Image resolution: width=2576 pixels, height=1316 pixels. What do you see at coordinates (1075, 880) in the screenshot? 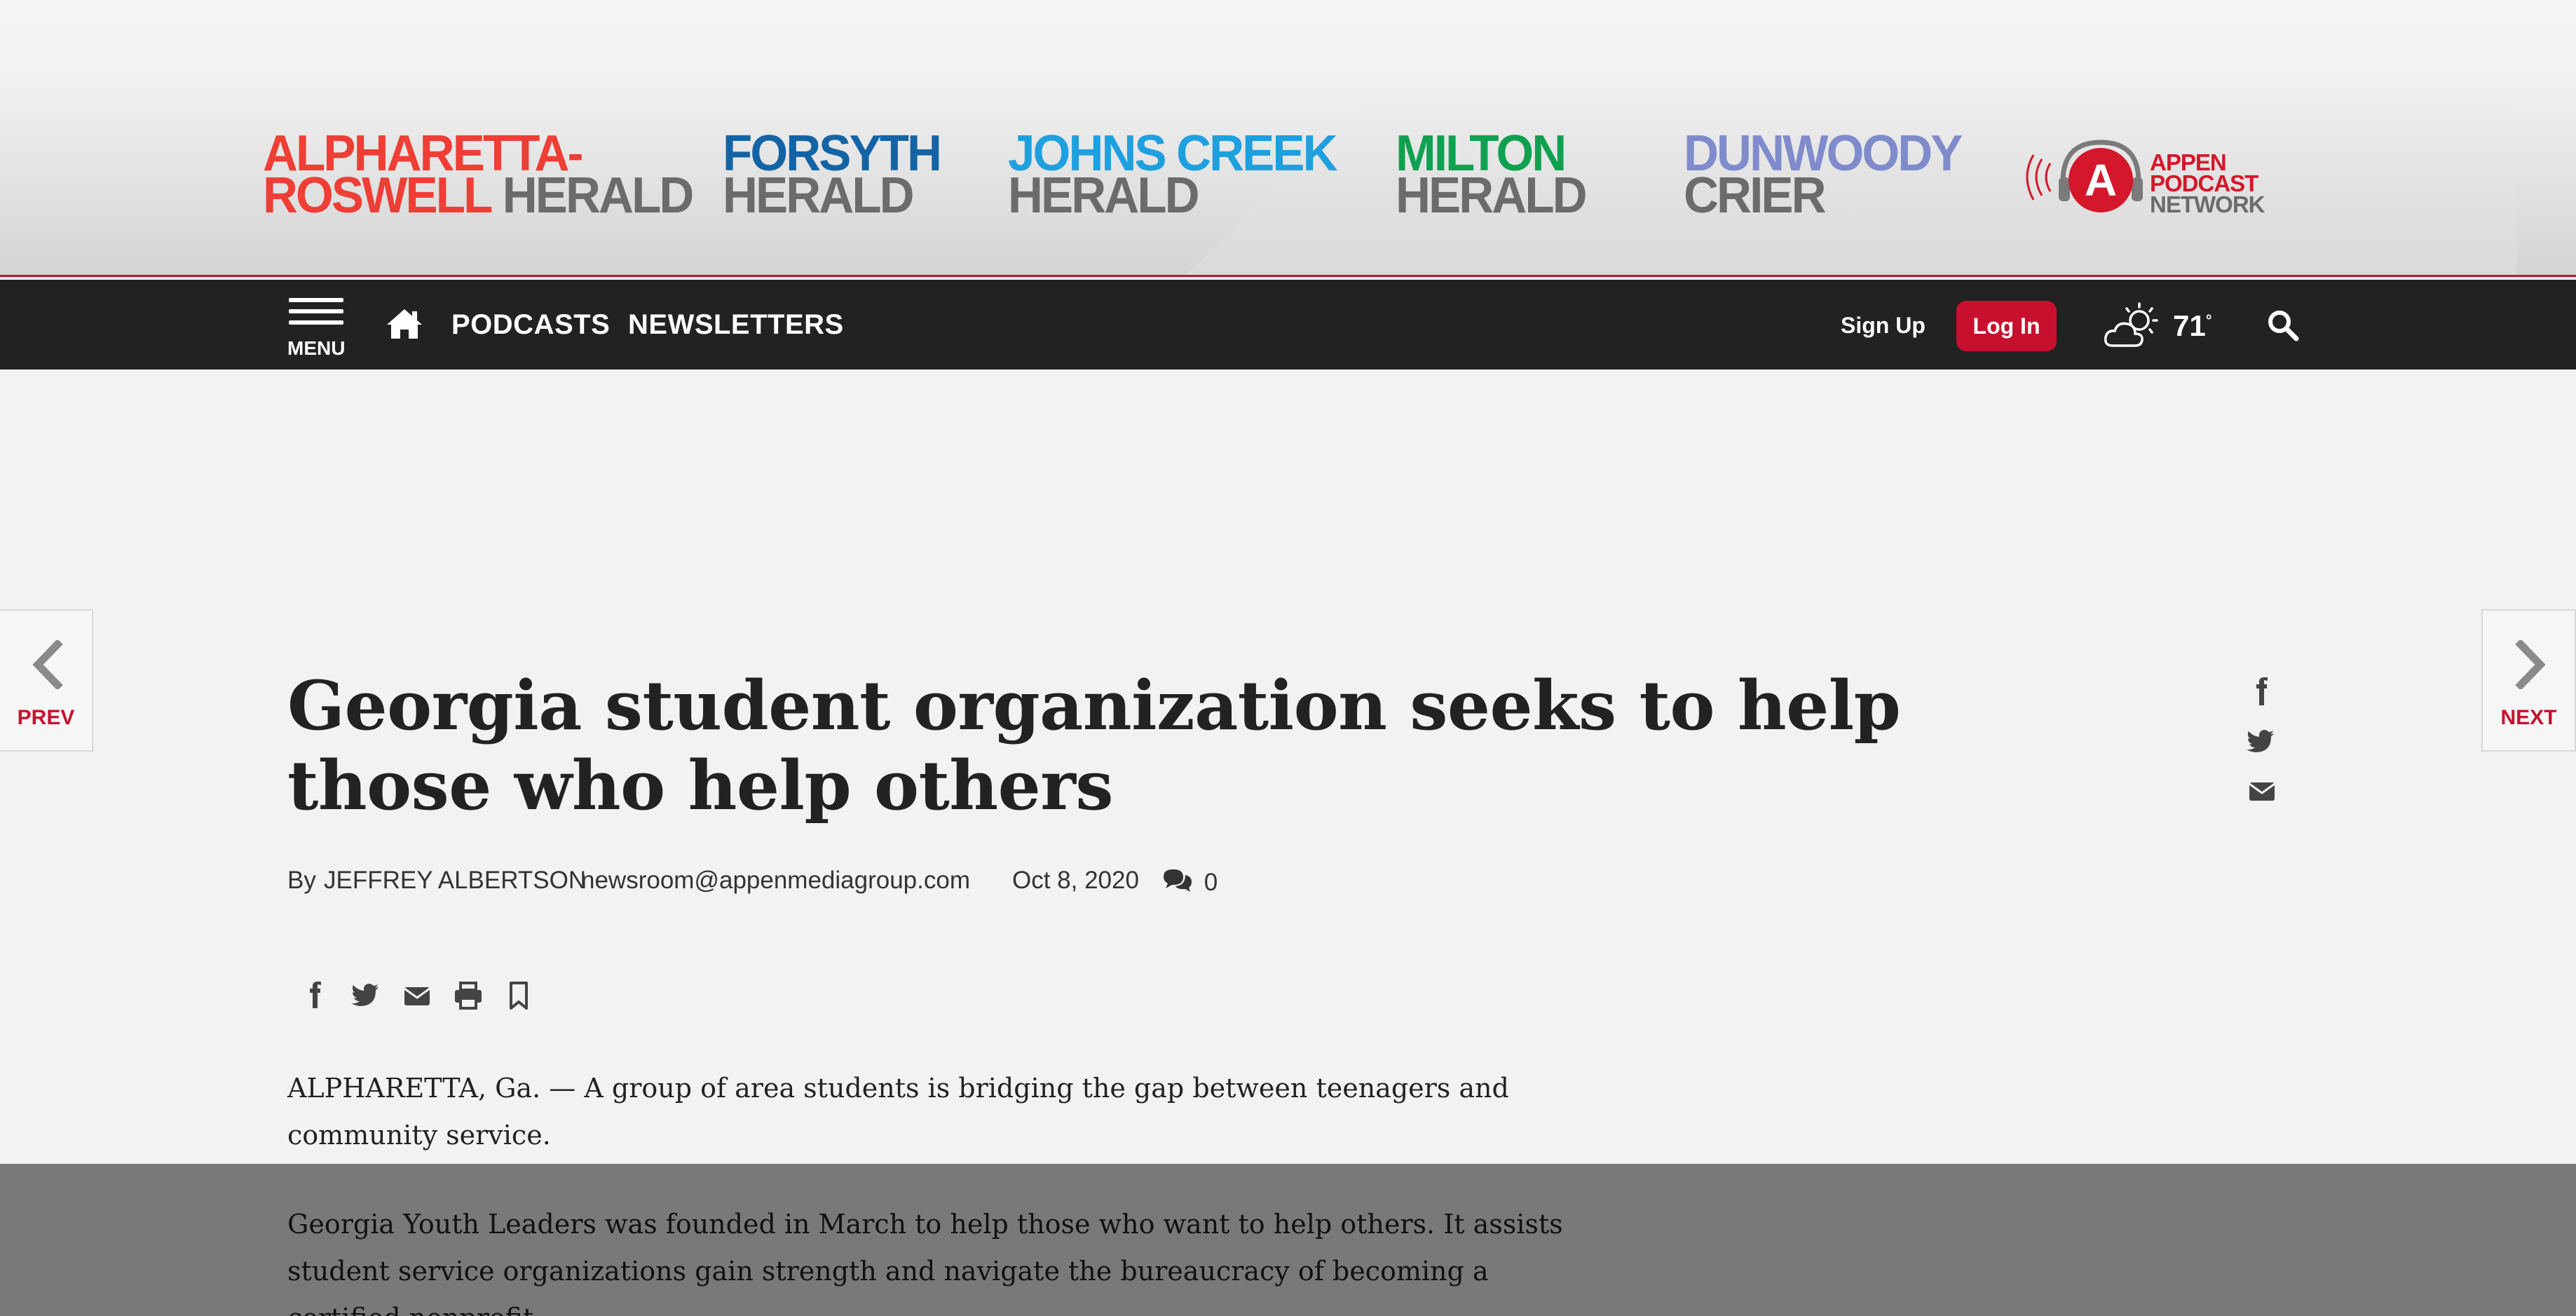
I see `publish-date: Oct 8, 2020` at bounding box center [1075, 880].